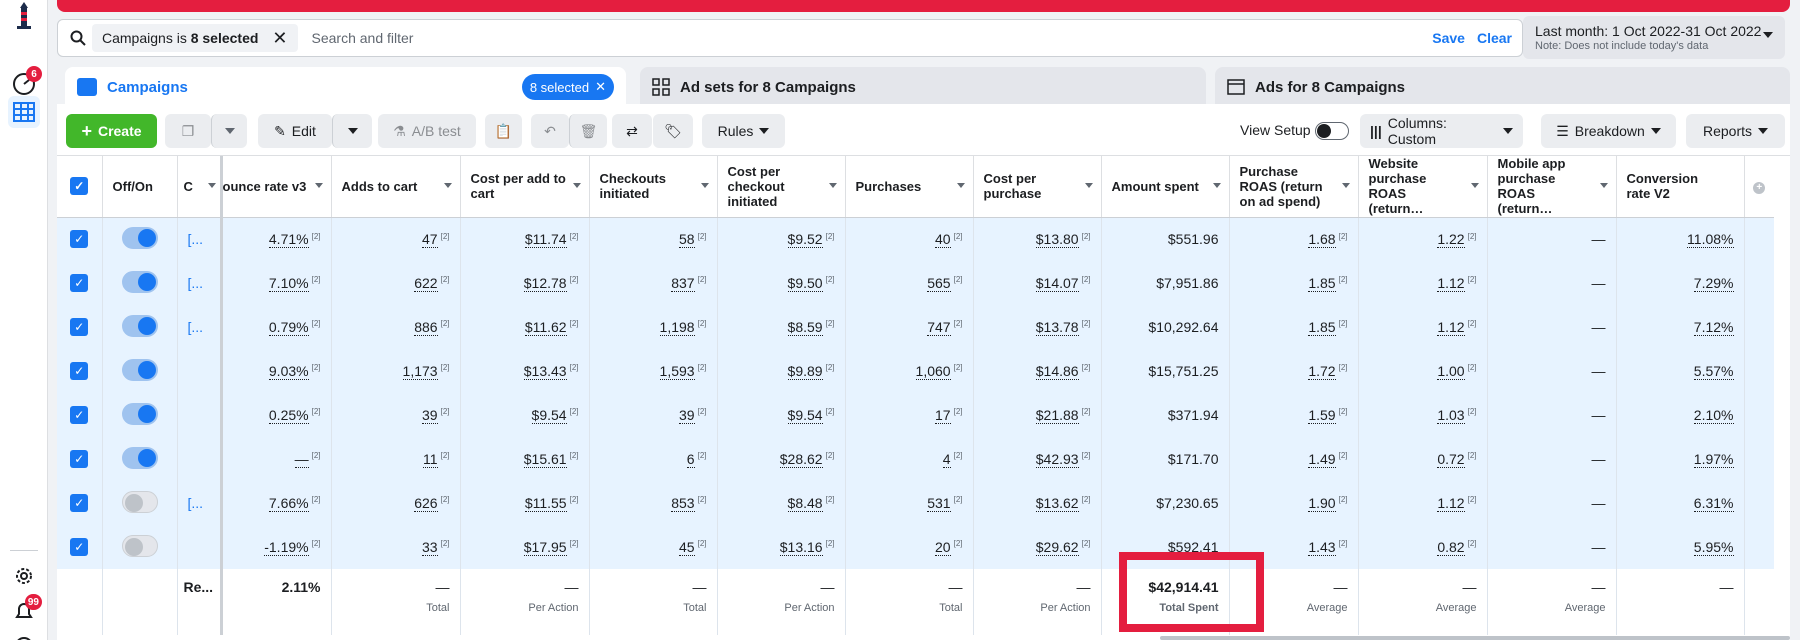 The height and width of the screenshot is (640, 1800). Describe the element at coordinates (200, 415) in the screenshot. I see `campaign-name-cell` at that location.